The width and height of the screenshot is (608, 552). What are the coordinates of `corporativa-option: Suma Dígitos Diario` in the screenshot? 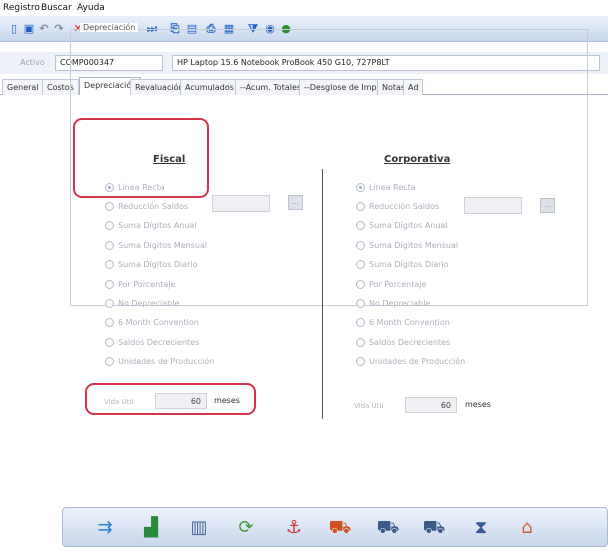 It's located at (402, 265).